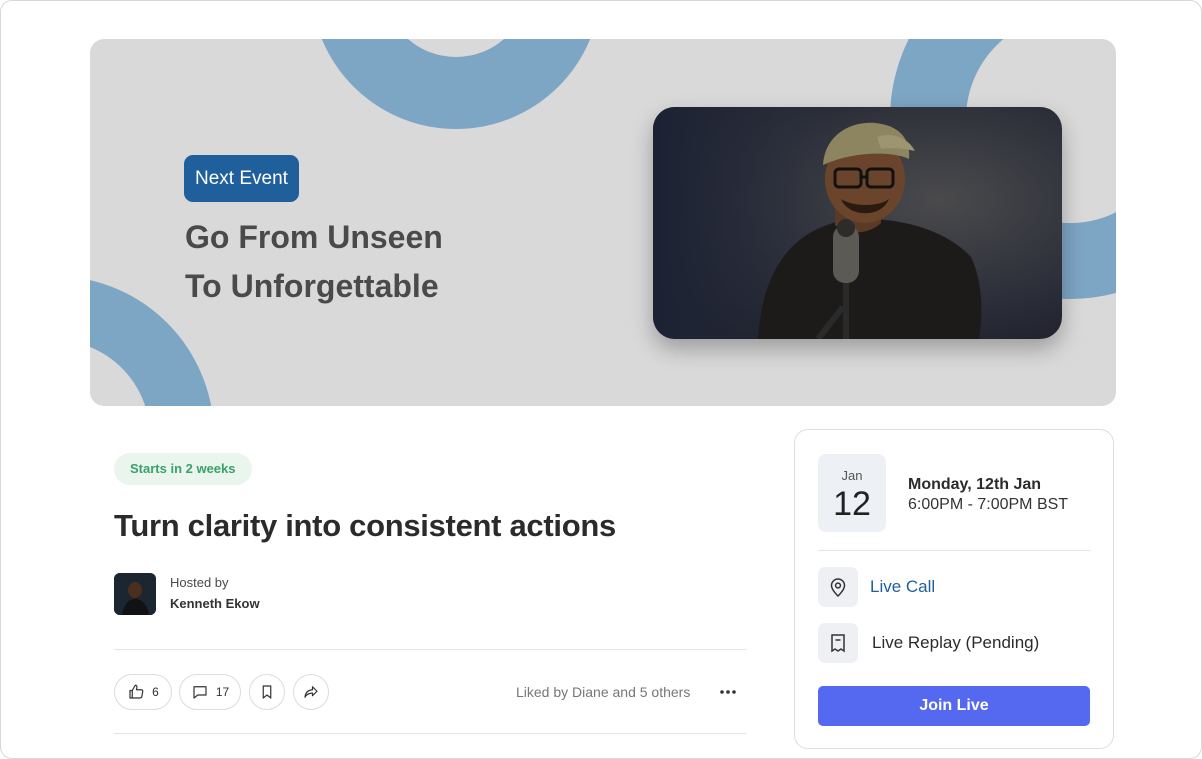 The width and height of the screenshot is (1202, 759). Describe the element at coordinates (430, 733) in the screenshot. I see `divider-bottom` at that location.